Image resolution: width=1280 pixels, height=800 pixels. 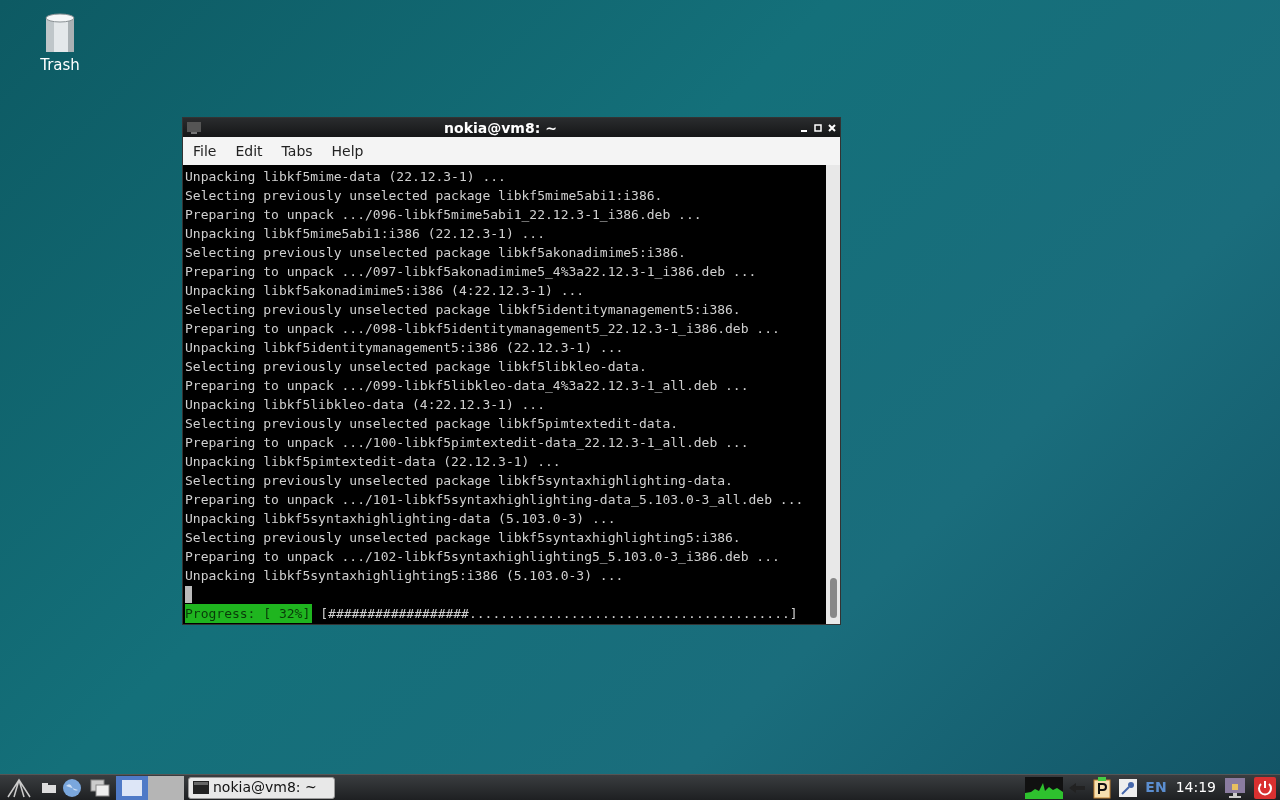 I want to click on close-icon, so click(x=832, y=127).